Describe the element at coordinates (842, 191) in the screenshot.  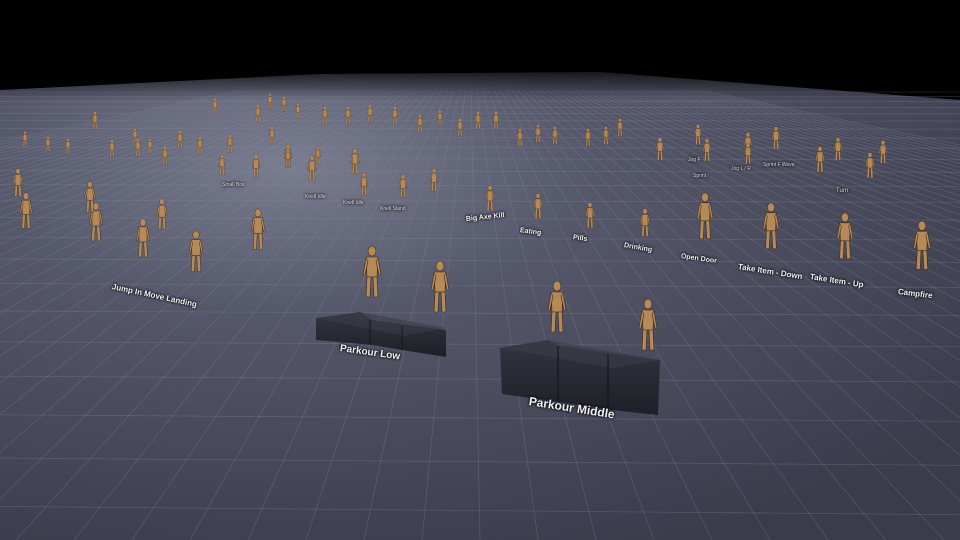
I see `label-turn: Turn` at that location.